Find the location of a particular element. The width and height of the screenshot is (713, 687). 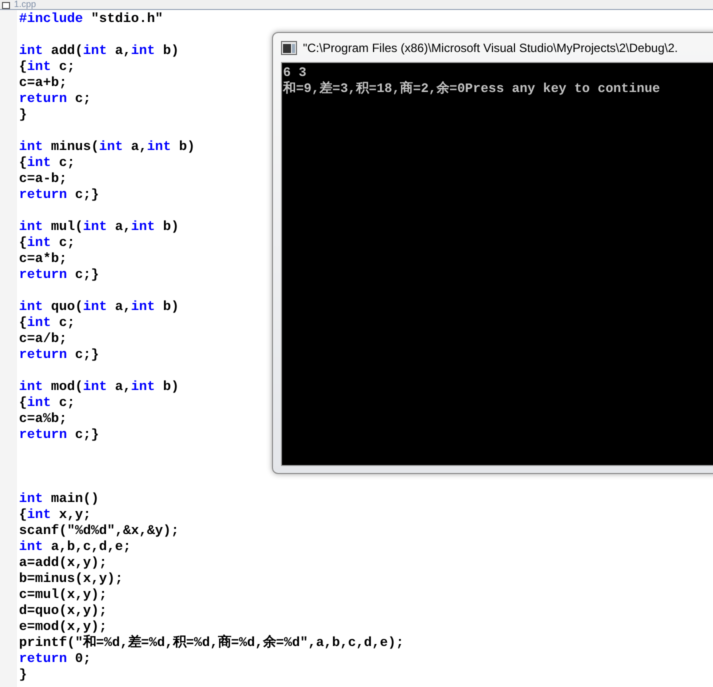

code-line: e=mod(x,y); is located at coordinates (63, 627).